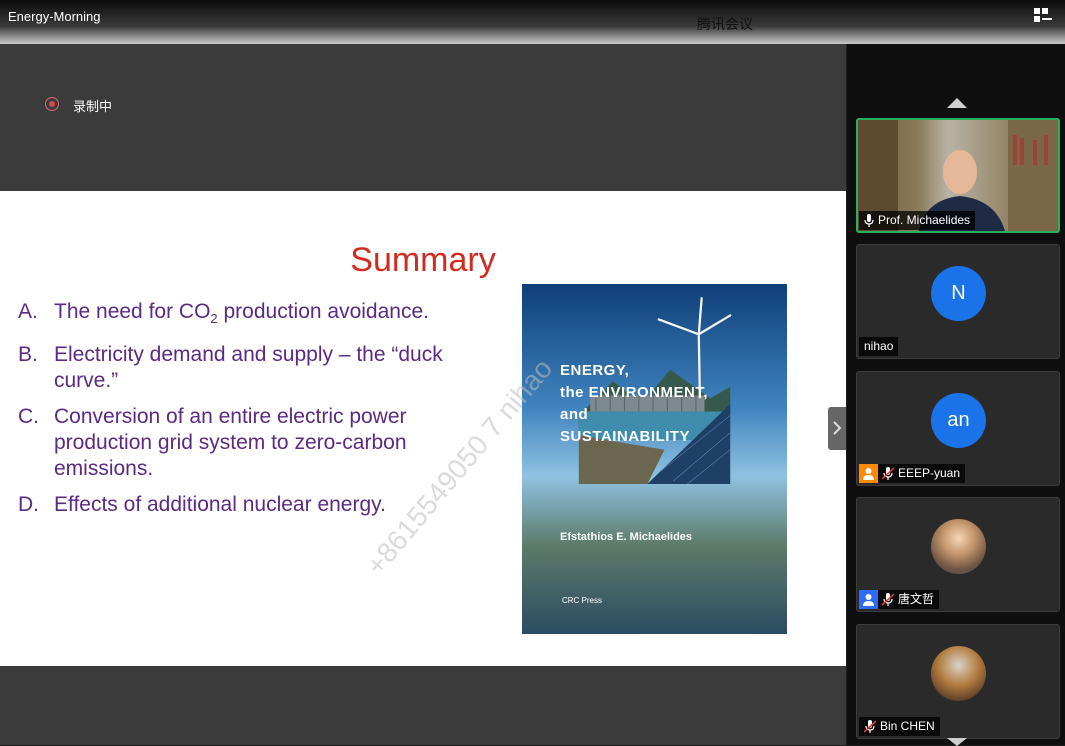 This screenshot has width=1065, height=746. I want to click on participant-name-tag: EEEP-yuan, so click(912, 473).